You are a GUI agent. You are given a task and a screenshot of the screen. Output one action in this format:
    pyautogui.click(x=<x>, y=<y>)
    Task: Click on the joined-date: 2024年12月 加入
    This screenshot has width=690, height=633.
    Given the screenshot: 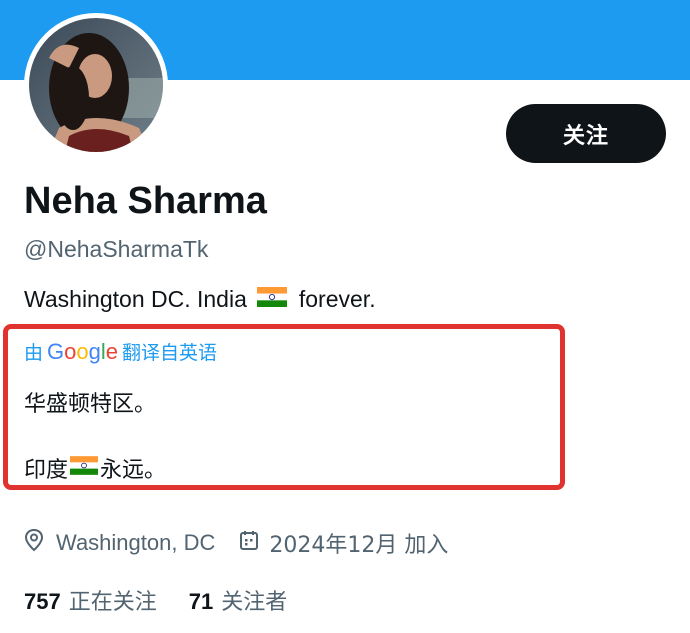 What is the action you would take?
    pyautogui.click(x=359, y=545)
    